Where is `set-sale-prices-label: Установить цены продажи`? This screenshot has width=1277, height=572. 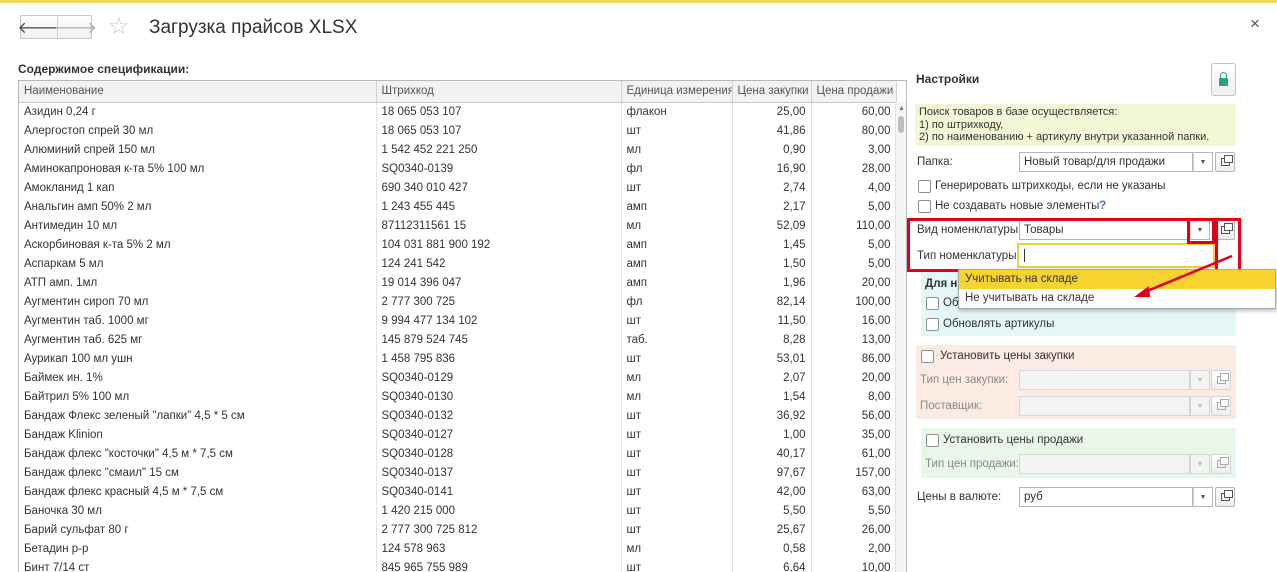
set-sale-prices-label: Установить цены продажи is located at coordinates (1013, 440).